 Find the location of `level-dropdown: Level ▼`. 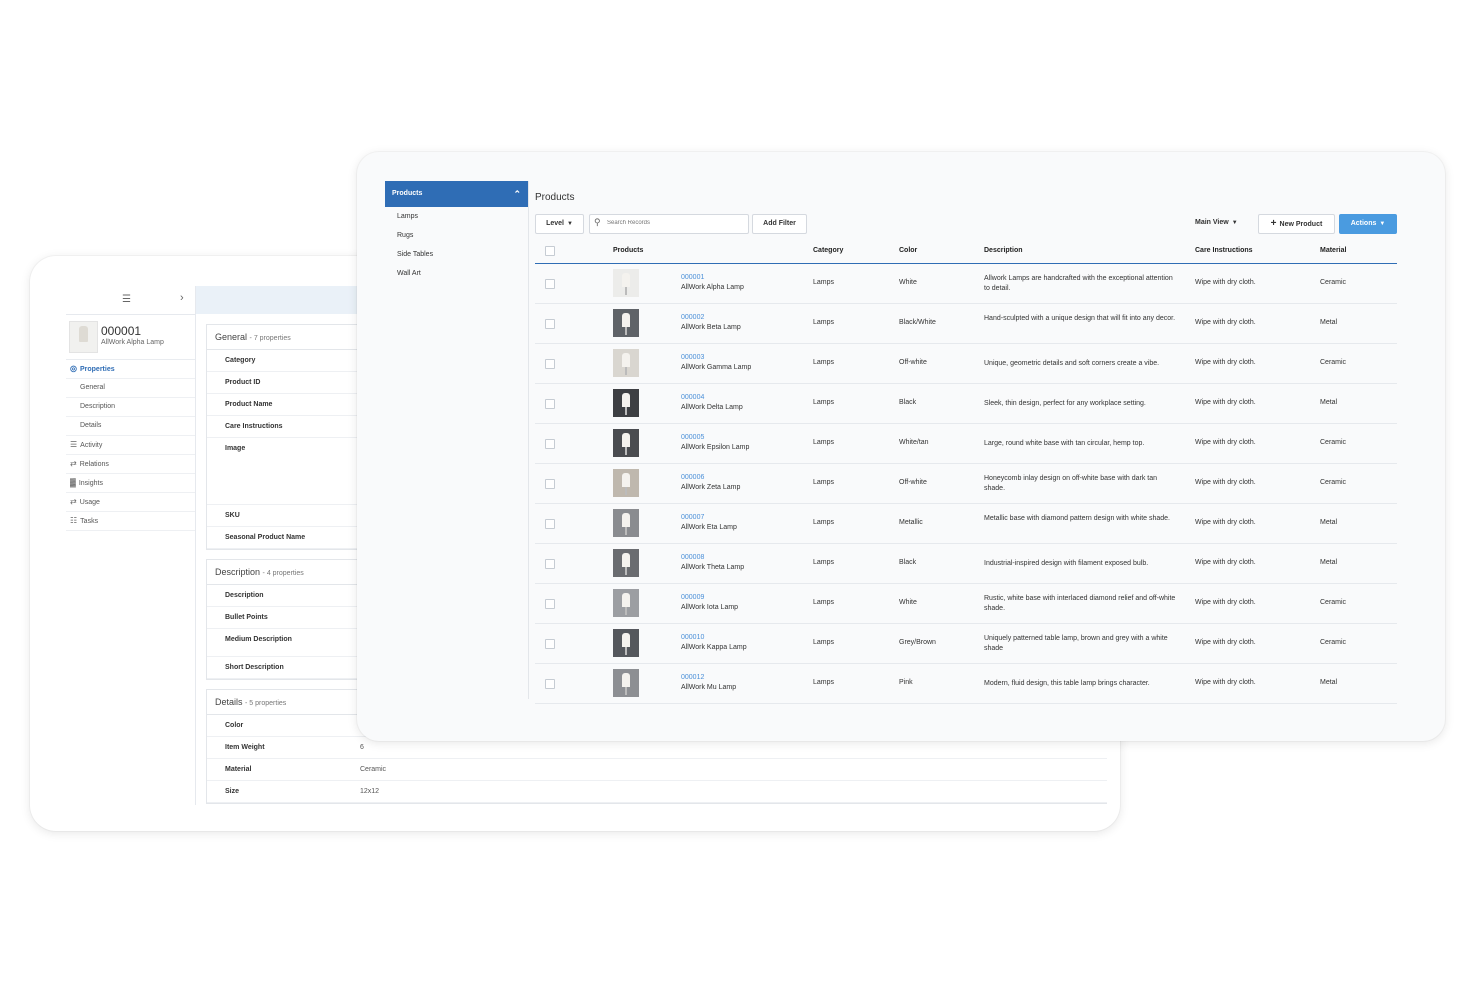

level-dropdown: Level ▼ is located at coordinates (559, 224).